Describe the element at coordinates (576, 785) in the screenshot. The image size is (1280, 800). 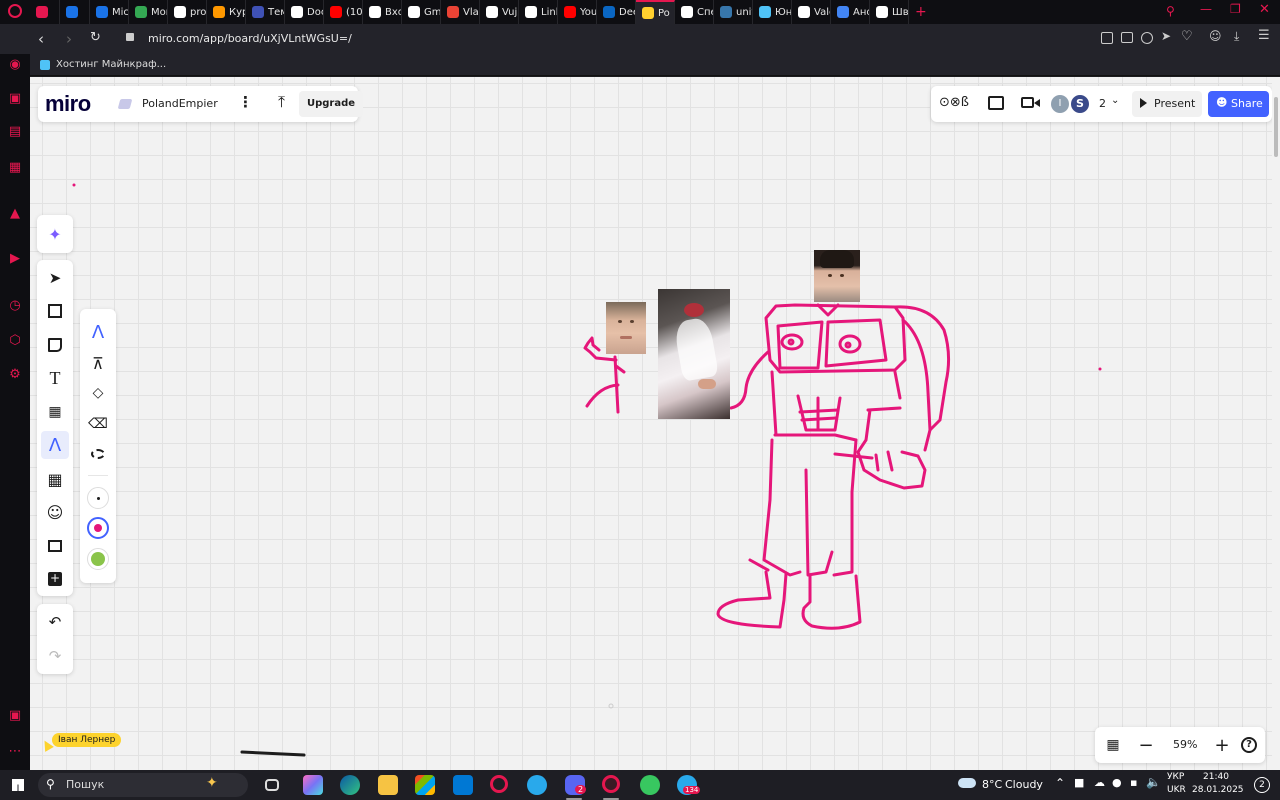
I see `discord-icon: 2` at that location.